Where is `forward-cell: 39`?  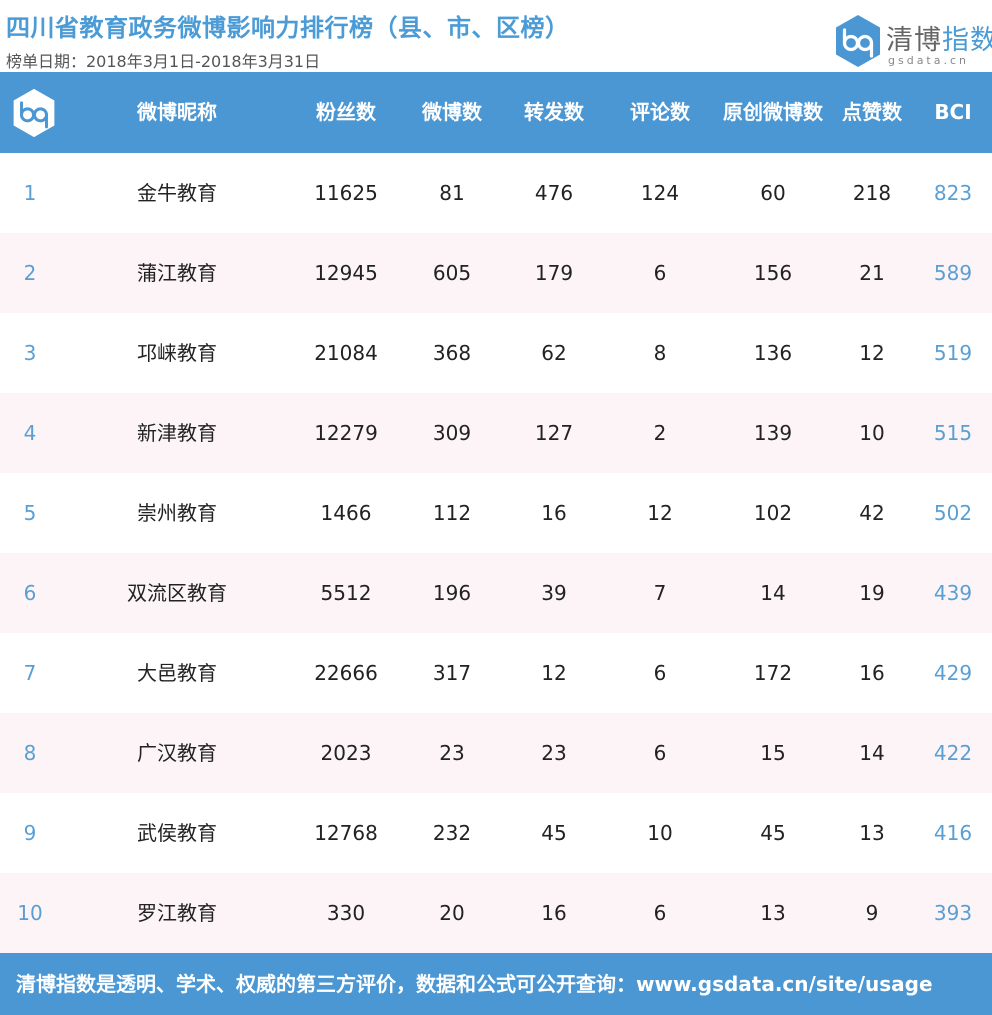
forward-cell: 39 is located at coordinates (554, 593).